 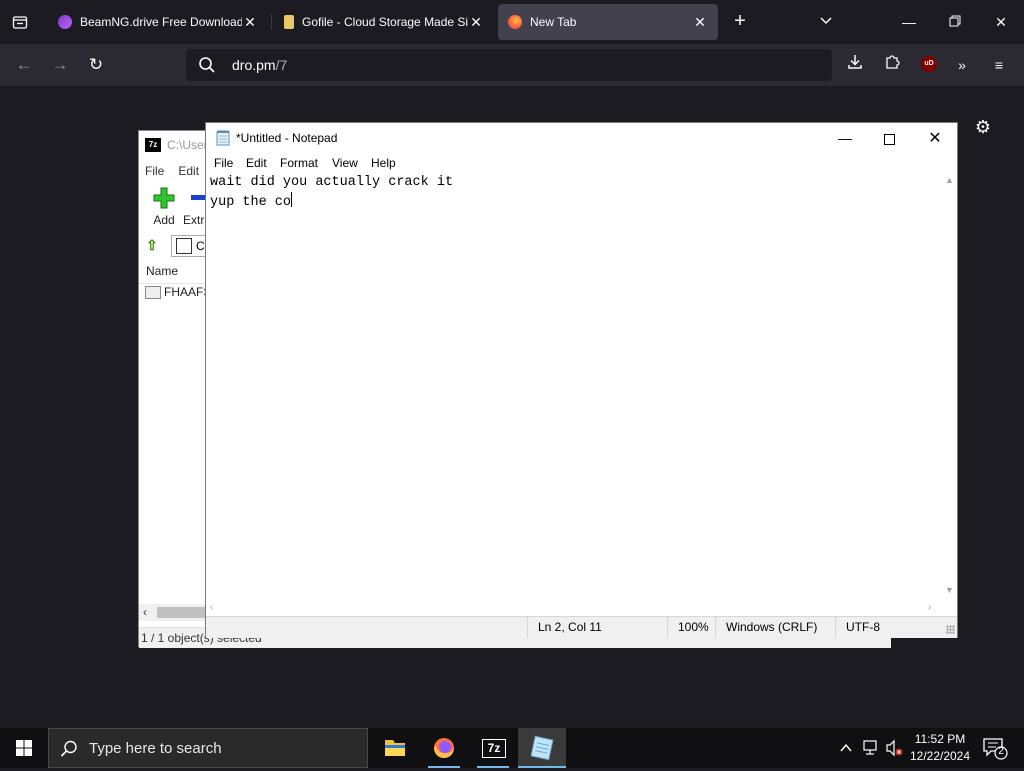 What do you see at coordinates (254, 65) in the screenshot?
I see `url-host: dro.pm` at bounding box center [254, 65].